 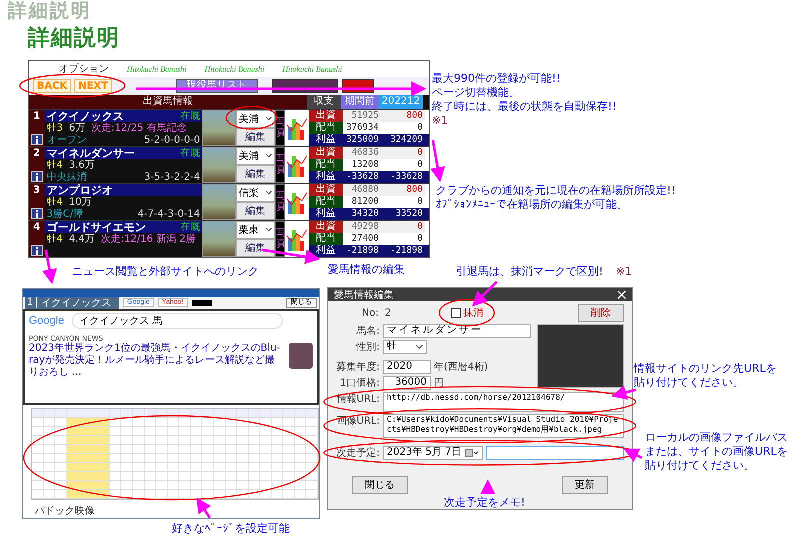 What do you see at coordinates (476, 93) in the screenshot?
I see `note-text: ページ切替機能。` at bounding box center [476, 93].